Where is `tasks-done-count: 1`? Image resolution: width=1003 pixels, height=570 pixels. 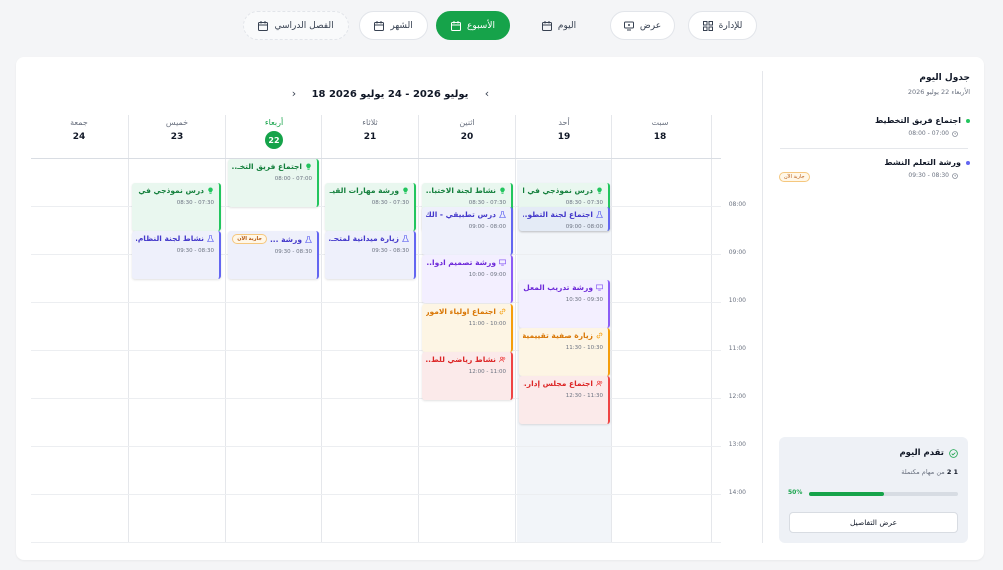 tasks-done-count: 1 is located at coordinates (955, 472).